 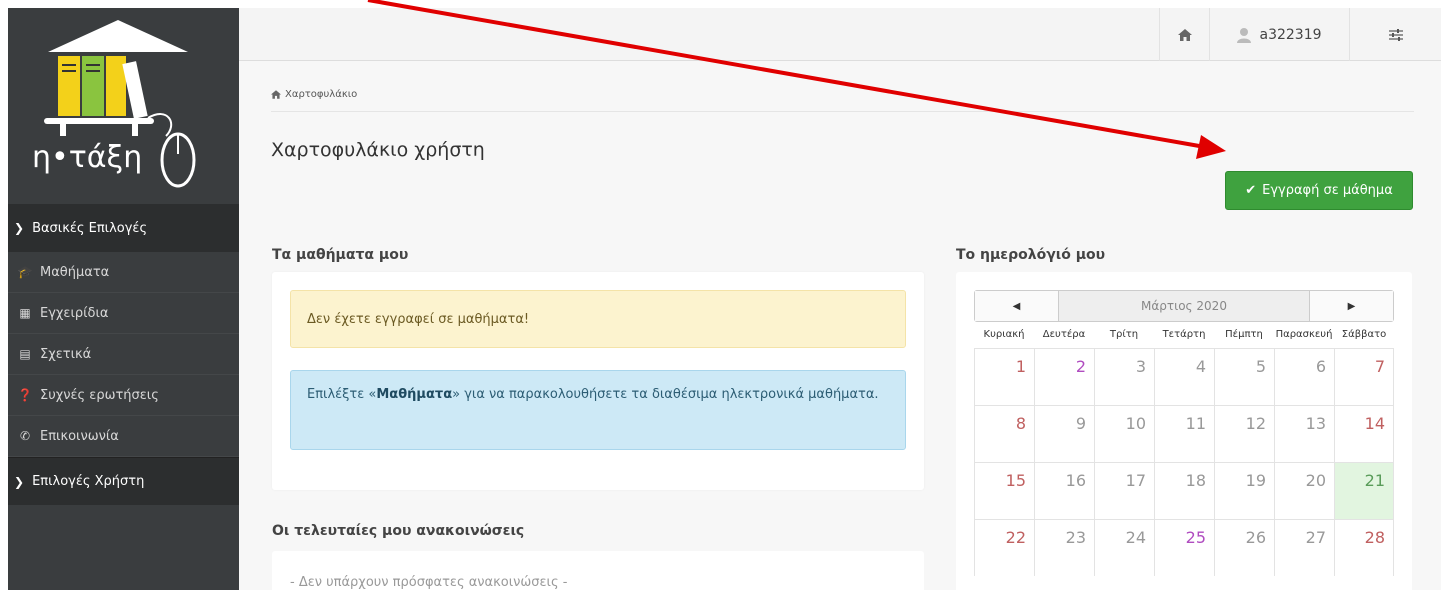 What do you see at coordinates (1364, 334) in the screenshot?
I see `weekday-label: Σάββατο` at bounding box center [1364, 334].